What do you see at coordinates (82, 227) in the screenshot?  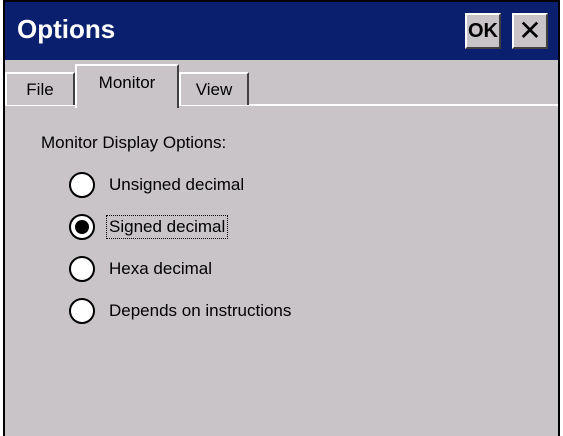 I see `radio-button-selected` at bounding box center [82, 227].